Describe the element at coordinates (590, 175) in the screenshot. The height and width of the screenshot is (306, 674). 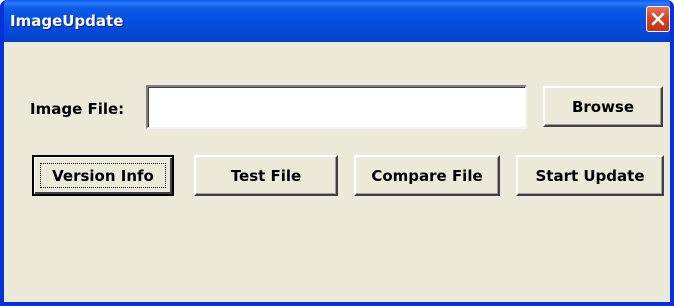
I see `start-update-button: Start Update` at that location.